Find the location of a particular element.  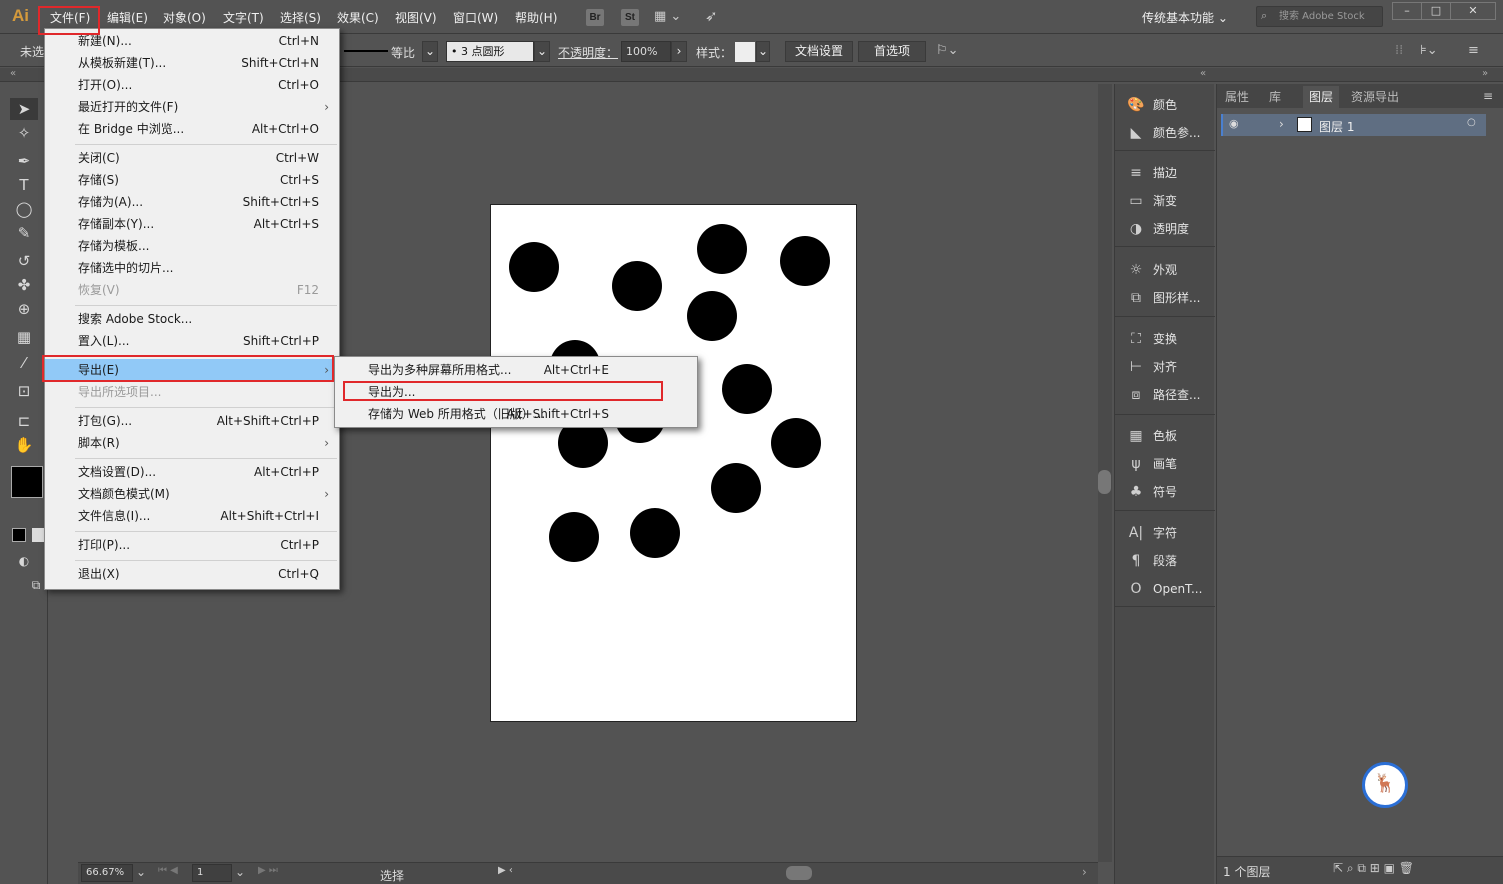

mesh-tool-icon: ▦ is located at coordinates (24, 337).